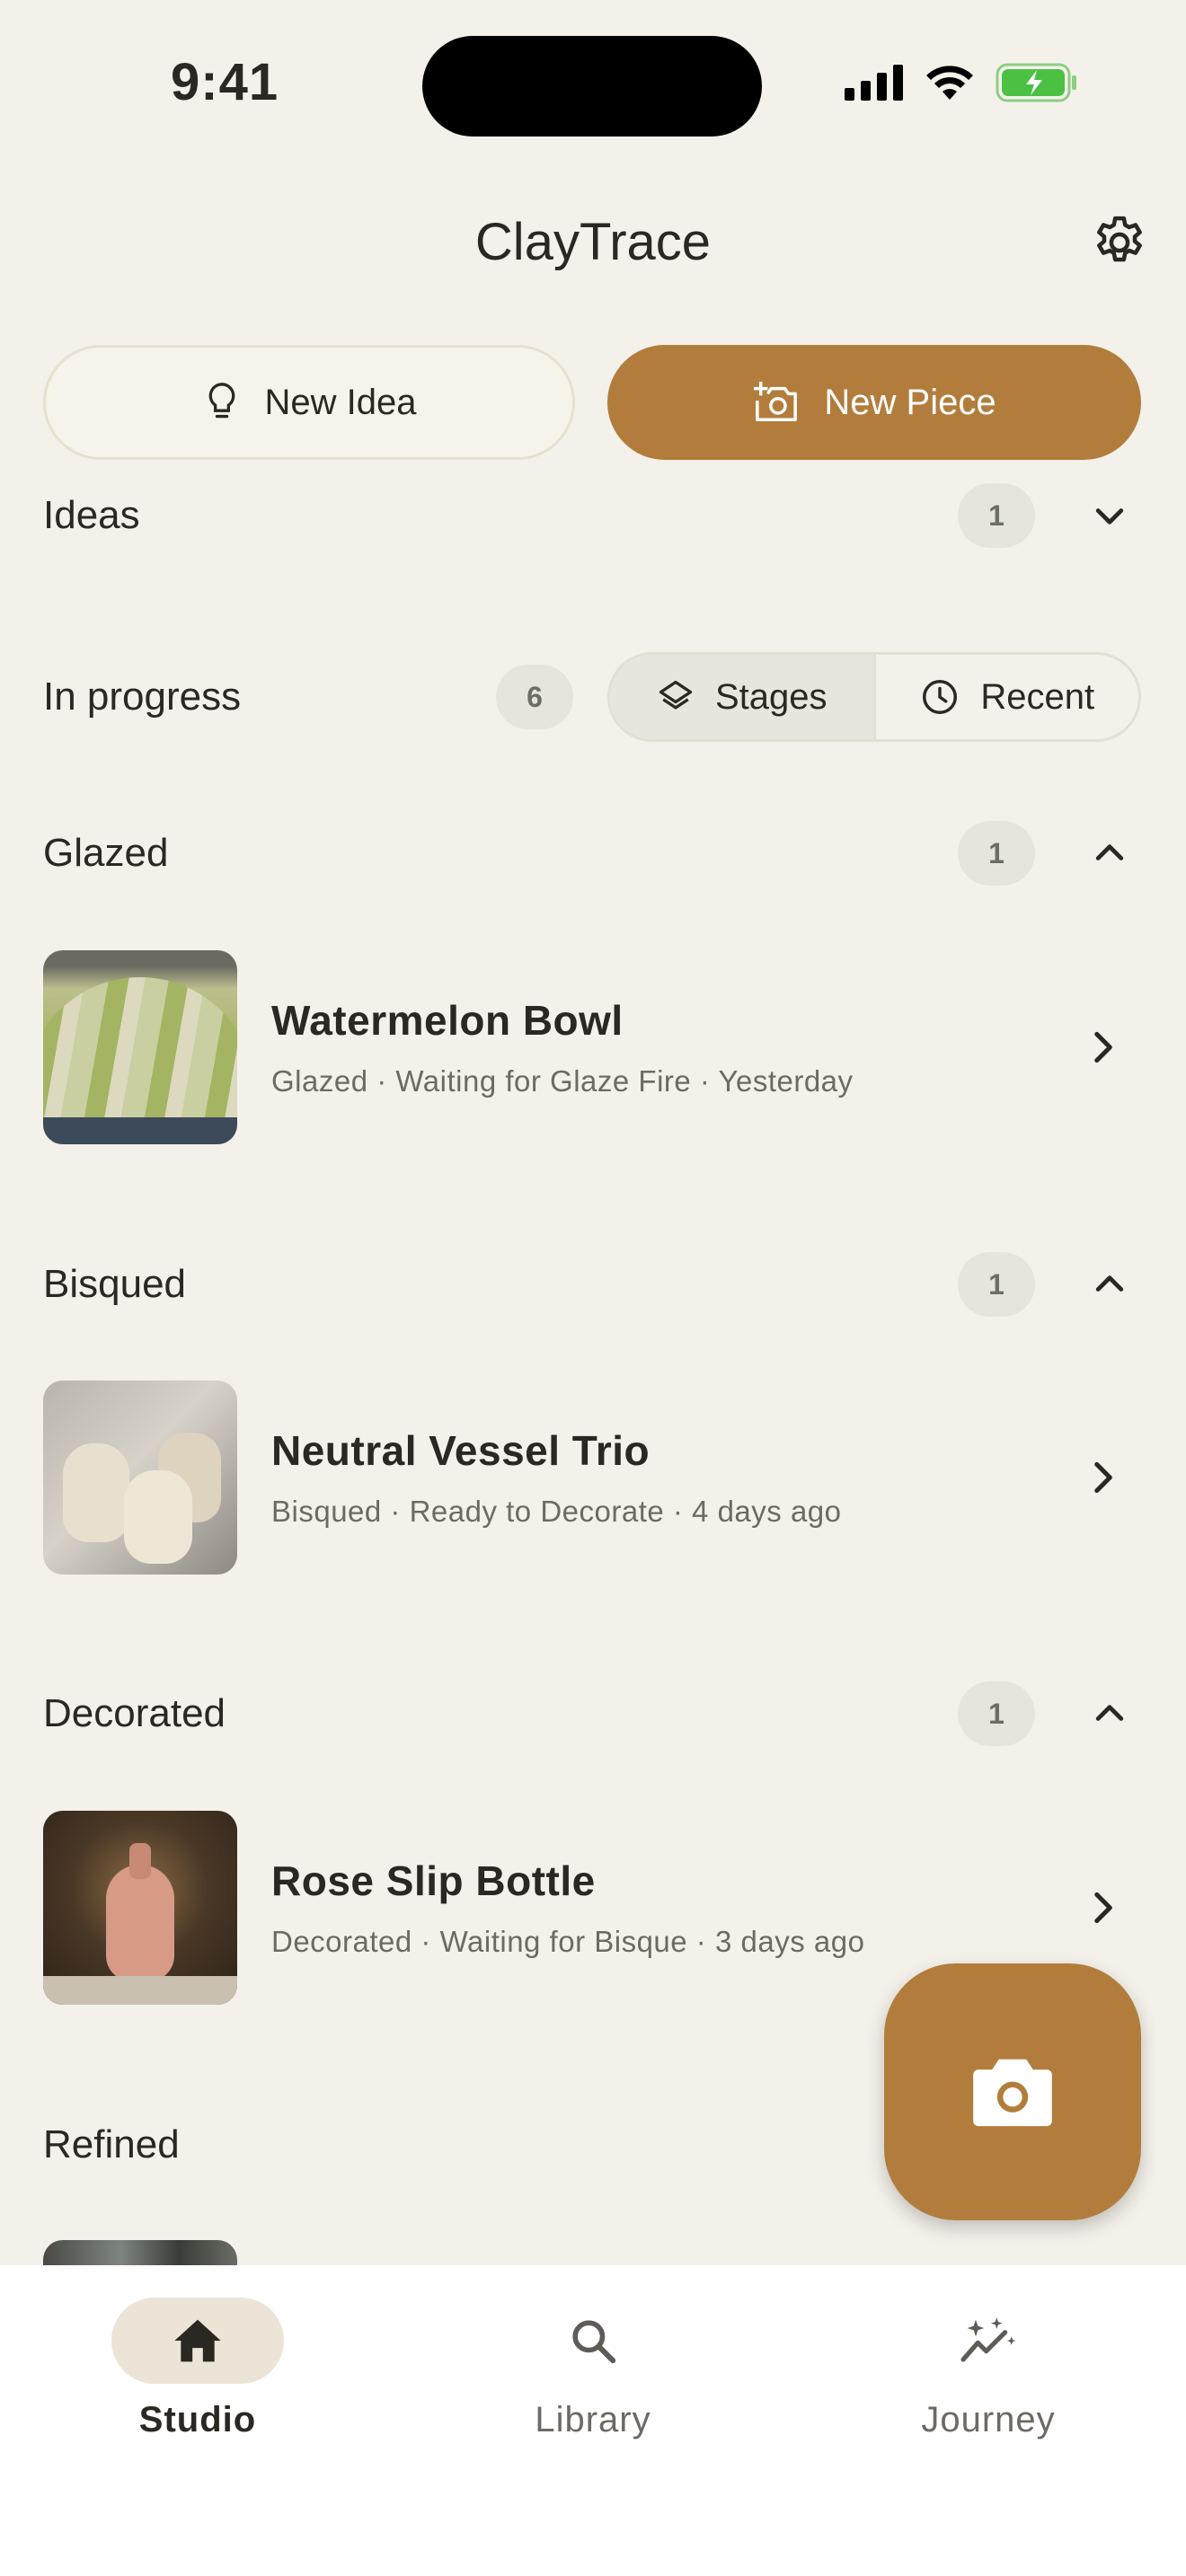 The height and width of the screenshot is (2576, 1186). I want to click on refined-group-header: Refined, so click(312, 2145).